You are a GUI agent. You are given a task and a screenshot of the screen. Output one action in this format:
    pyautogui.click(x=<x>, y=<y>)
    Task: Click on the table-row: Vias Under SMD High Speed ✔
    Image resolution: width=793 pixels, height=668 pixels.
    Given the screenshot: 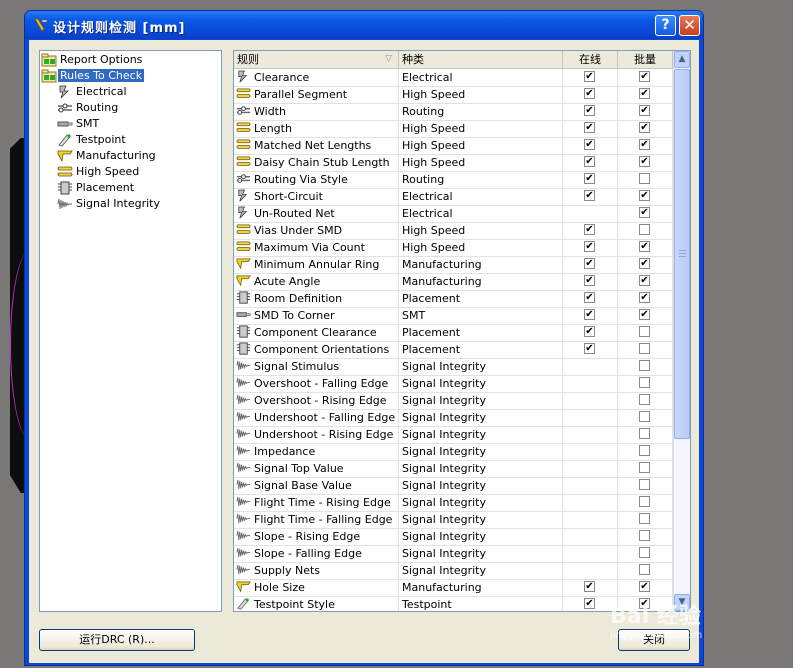 What is the action you would take?
    pyautogui.click(x=453, y=231)
    